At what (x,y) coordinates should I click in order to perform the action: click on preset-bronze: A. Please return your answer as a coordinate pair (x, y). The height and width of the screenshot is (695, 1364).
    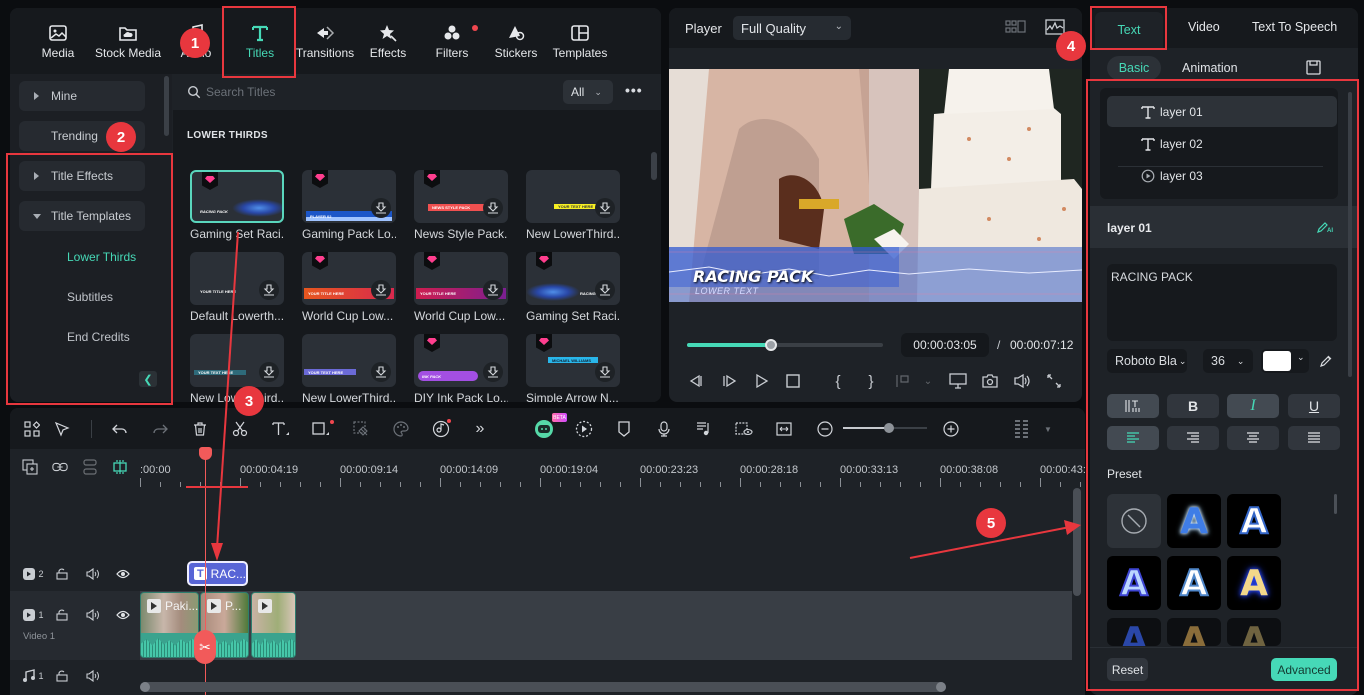
    Looking at the image, I should click on (1194, 632).